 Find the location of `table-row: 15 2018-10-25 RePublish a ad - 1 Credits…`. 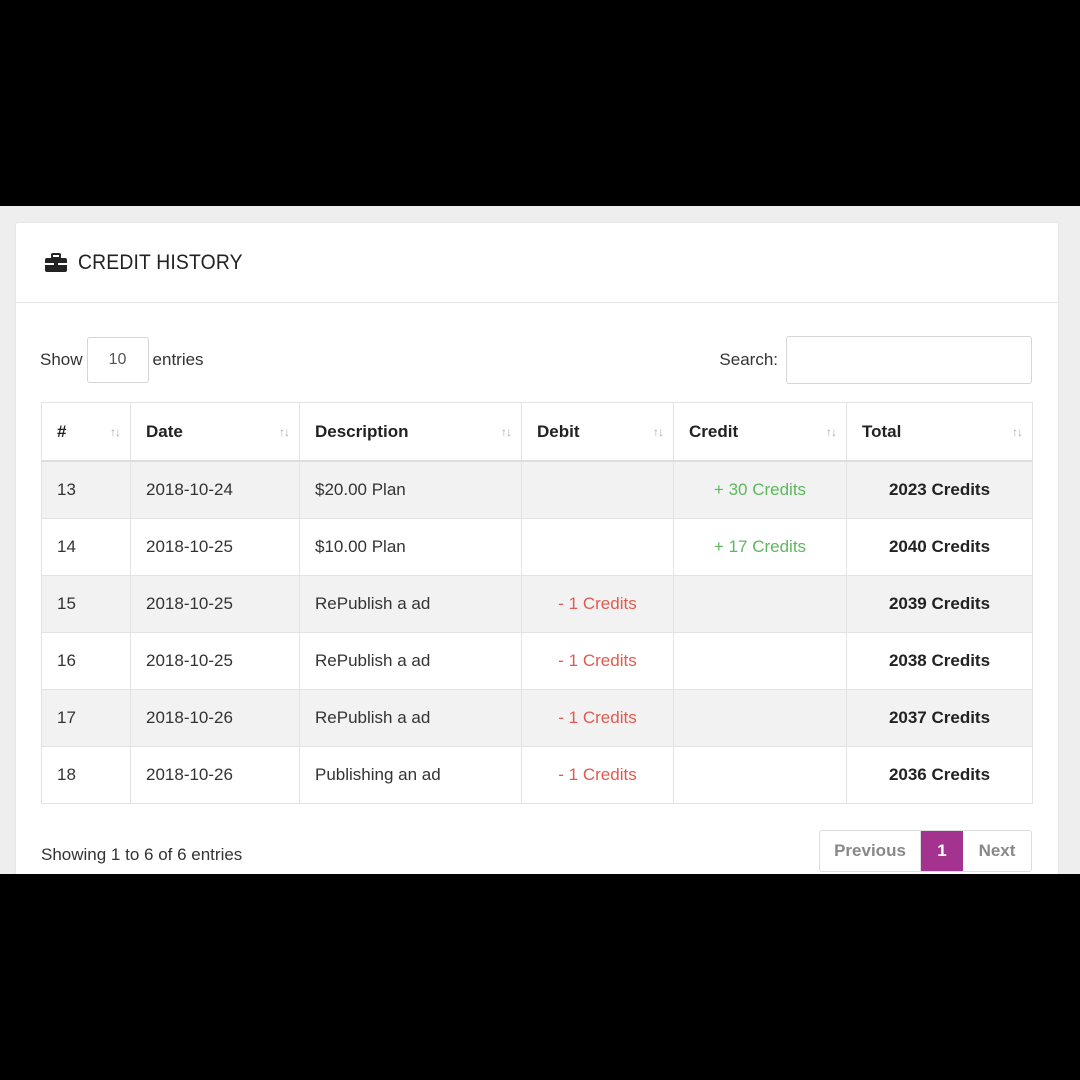

table-row: 15 2018-10-25 RePublish a ad - 1 Credits… is located at coordinates (537, 604).